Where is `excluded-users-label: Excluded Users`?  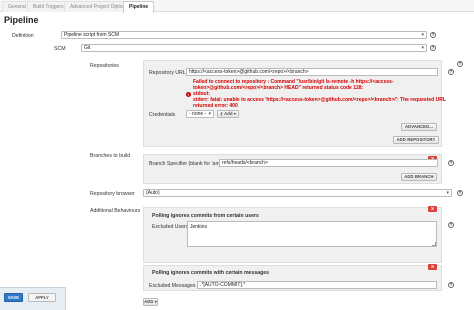 excluded-users-label: Excluded Users is located at coordinates (170, 227).